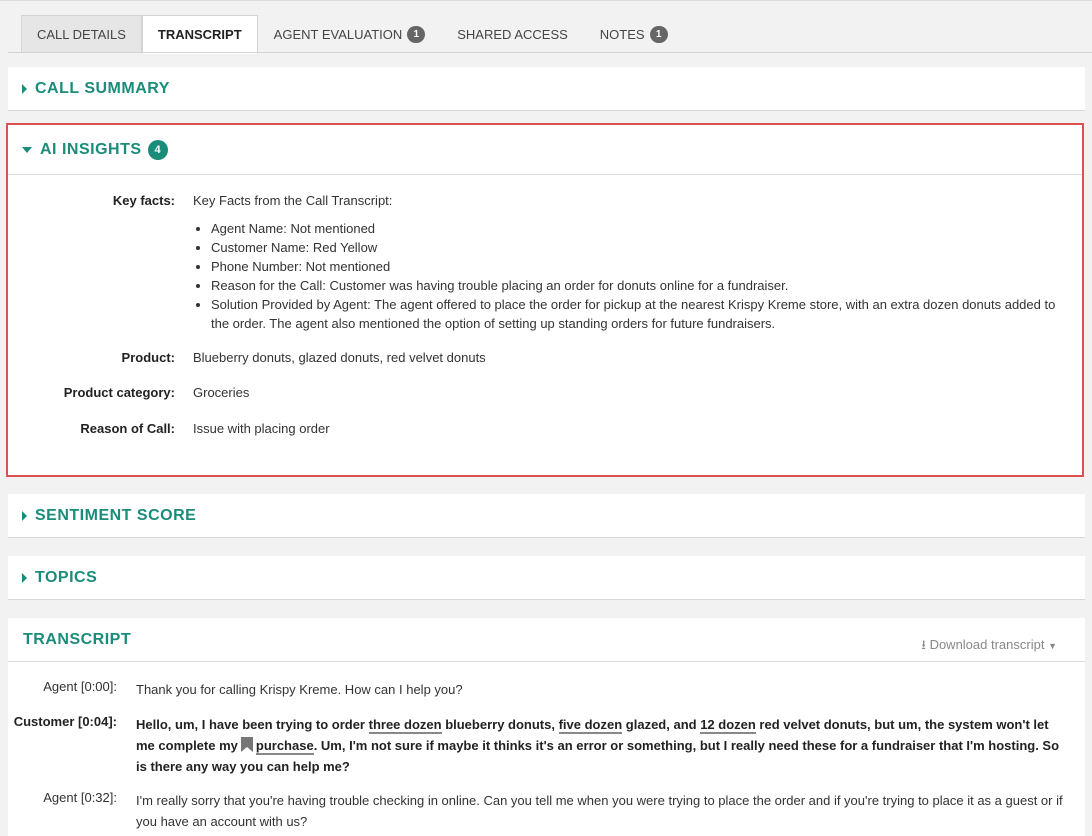 This screenshot has width=1092, height=836. I want to click on topics-panel: TOPICS, so click(546, 578).